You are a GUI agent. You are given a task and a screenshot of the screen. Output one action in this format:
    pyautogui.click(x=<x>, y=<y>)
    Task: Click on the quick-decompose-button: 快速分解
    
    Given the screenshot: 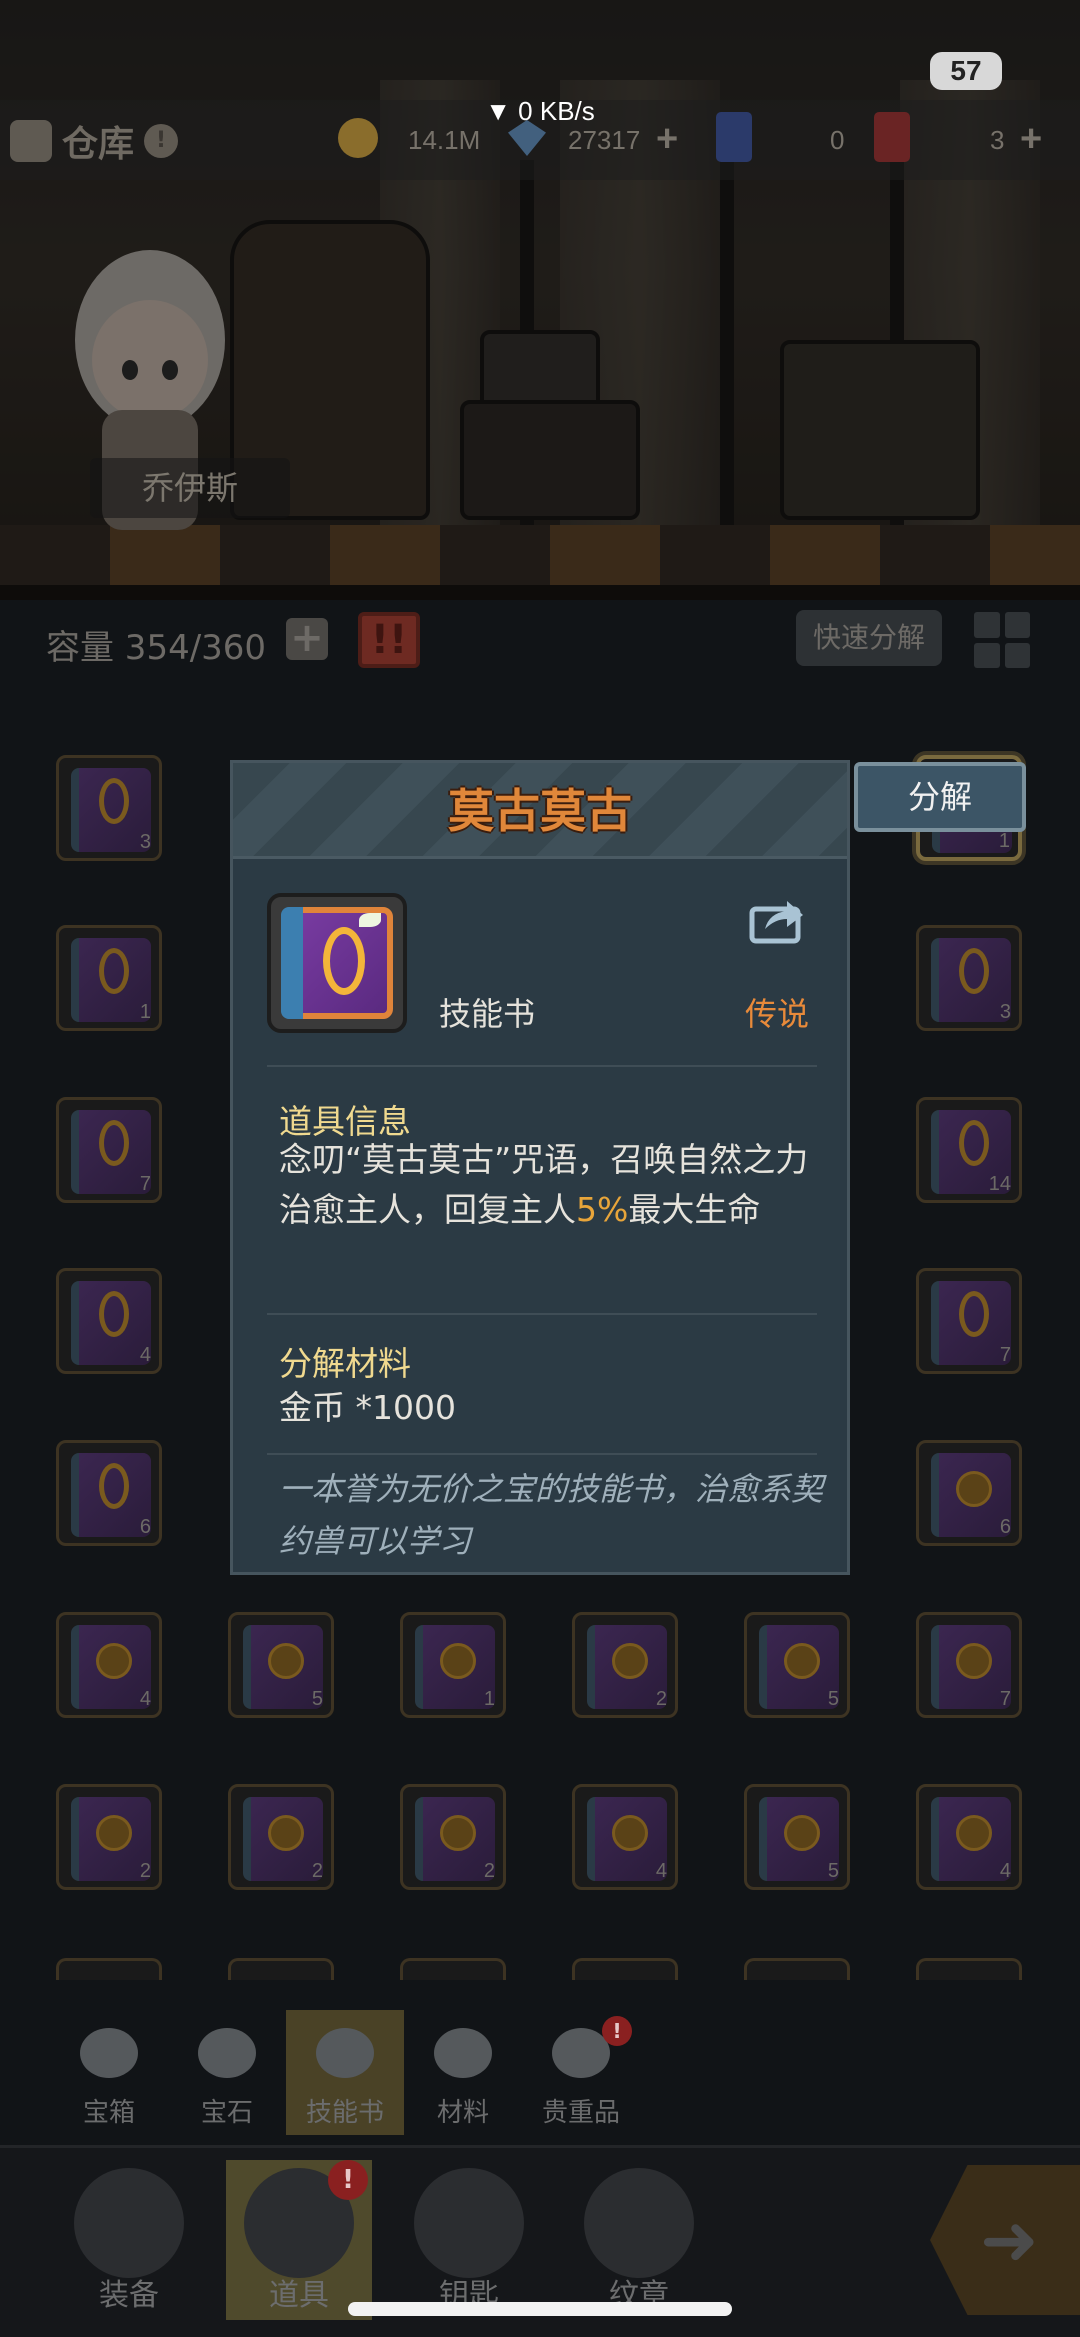 What is the action you would take?
    pyautogui.click(x=869, y=638)
    